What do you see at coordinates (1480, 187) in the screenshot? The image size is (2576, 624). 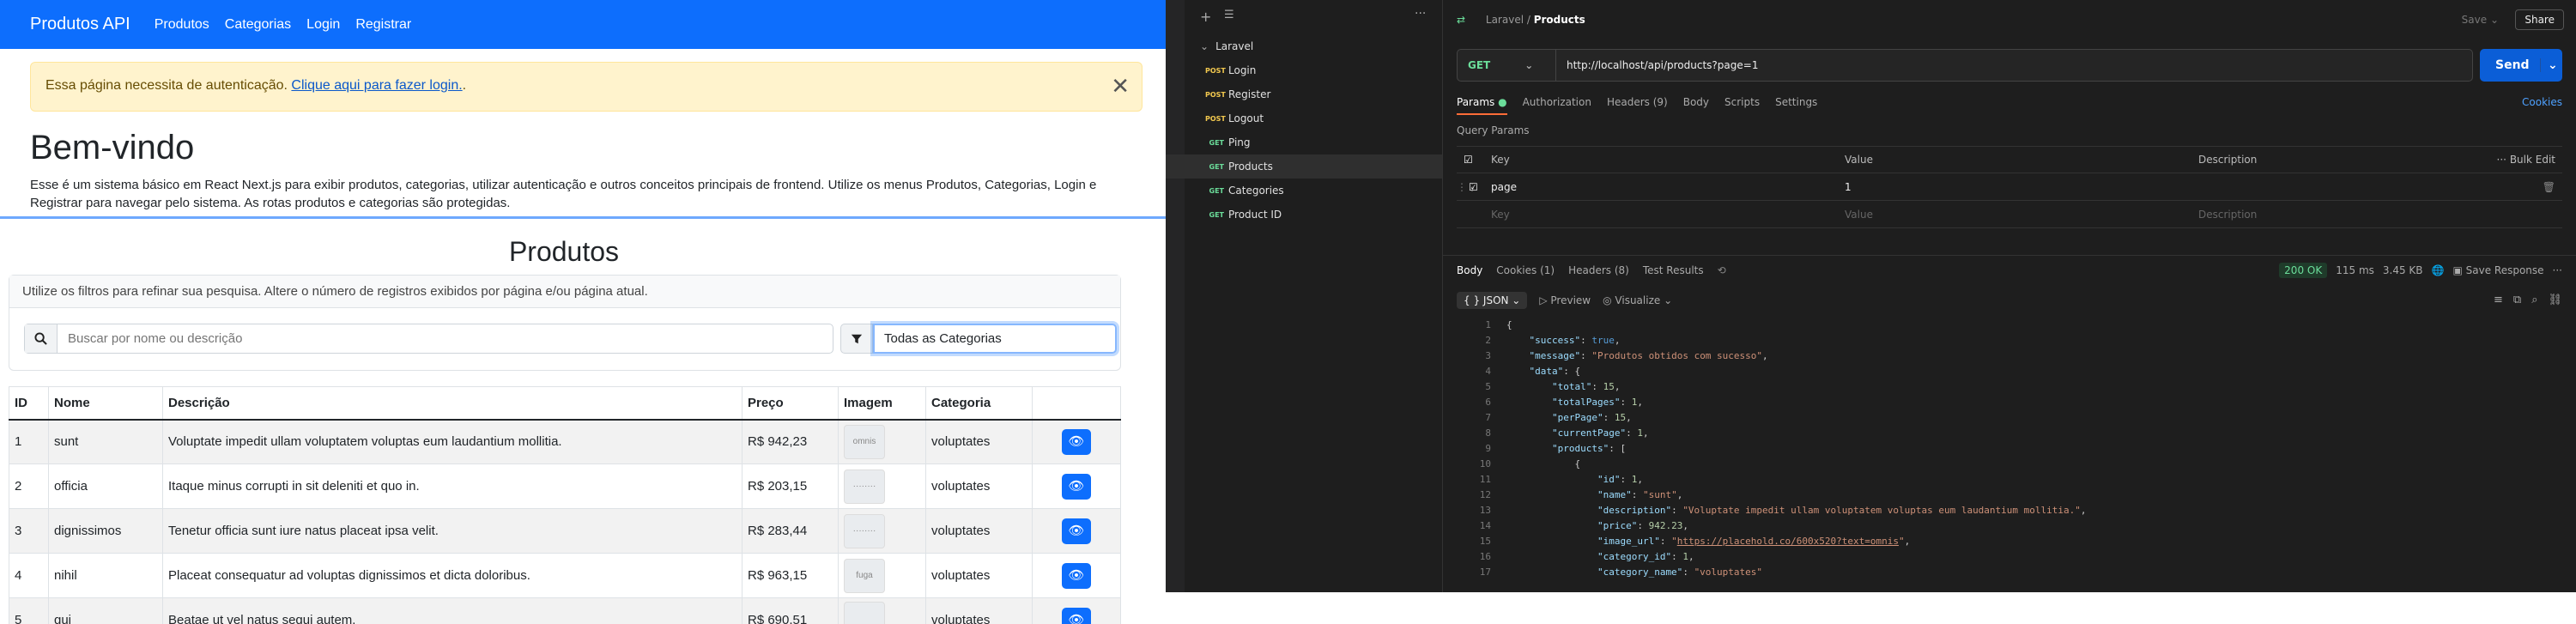 I see `param-checkbox: ☑` at bounding box center [1480, 187].